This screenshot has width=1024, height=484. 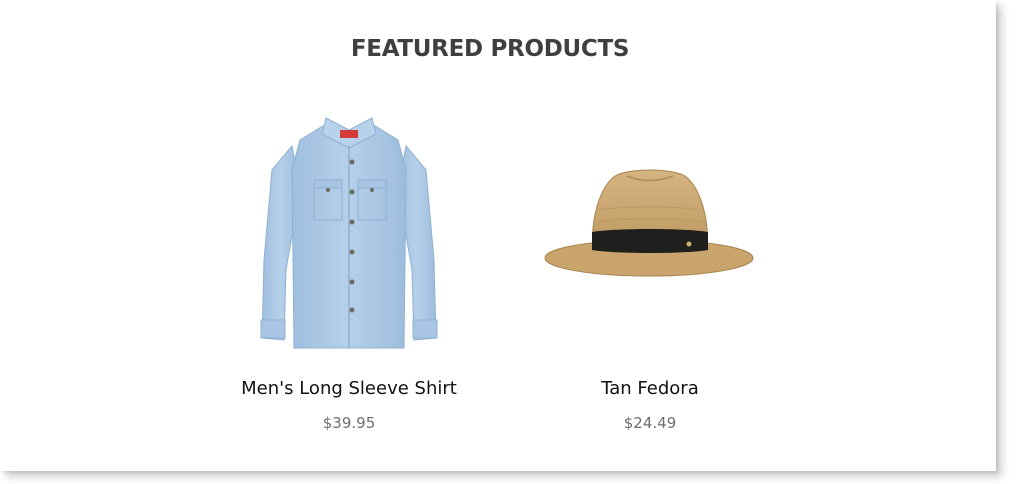 What do you see at coordinates (349, 388) in the screenshot?
I see `product-name: Men's Long Sleeve Shirt` at bounding box center [349, 388].